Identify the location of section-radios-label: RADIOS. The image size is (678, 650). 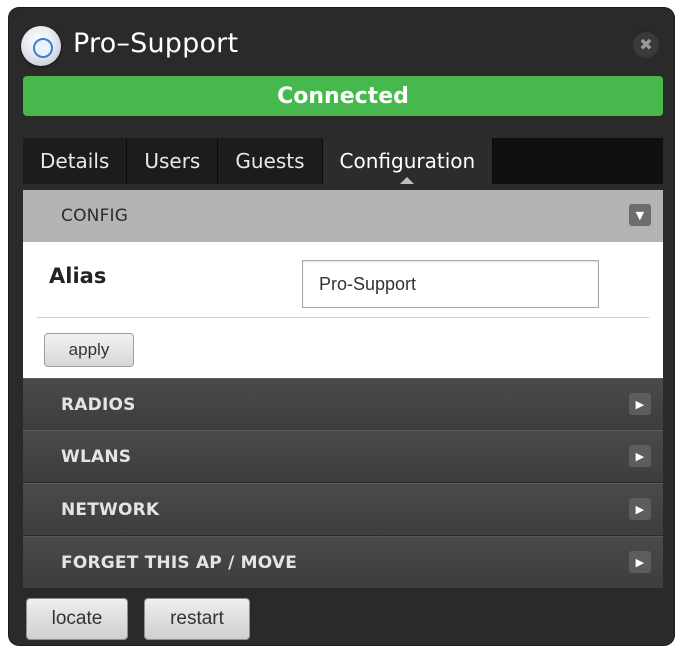
(98, 404).